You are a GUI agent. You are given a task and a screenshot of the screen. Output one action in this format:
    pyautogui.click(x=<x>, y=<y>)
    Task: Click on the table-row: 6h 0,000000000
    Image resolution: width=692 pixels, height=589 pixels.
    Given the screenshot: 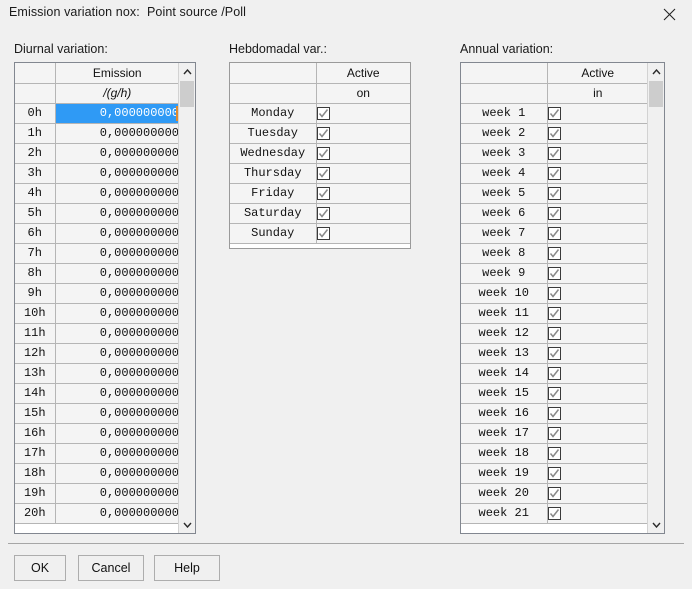 What is the action you would take?
    pyautogui.click(x=97, y=233)
    